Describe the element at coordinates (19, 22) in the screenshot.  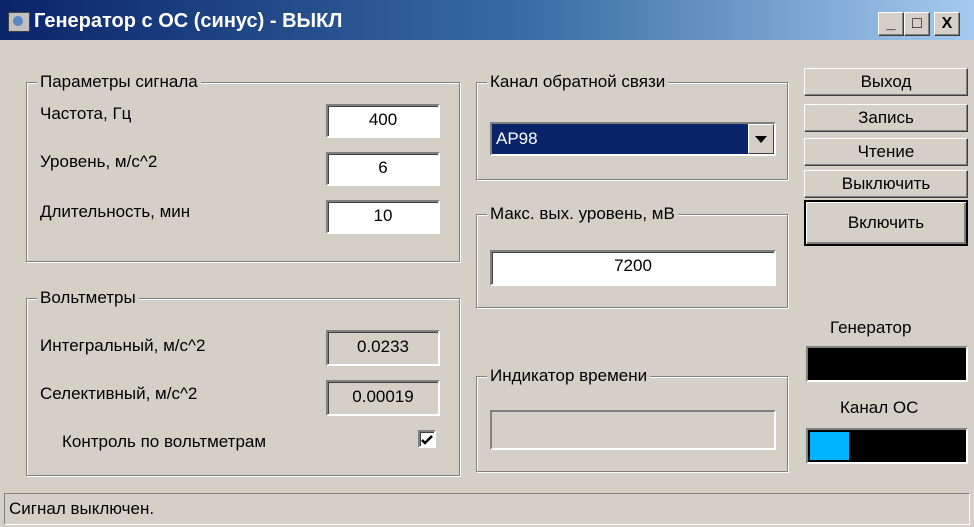
I see `app-icon` at that location.